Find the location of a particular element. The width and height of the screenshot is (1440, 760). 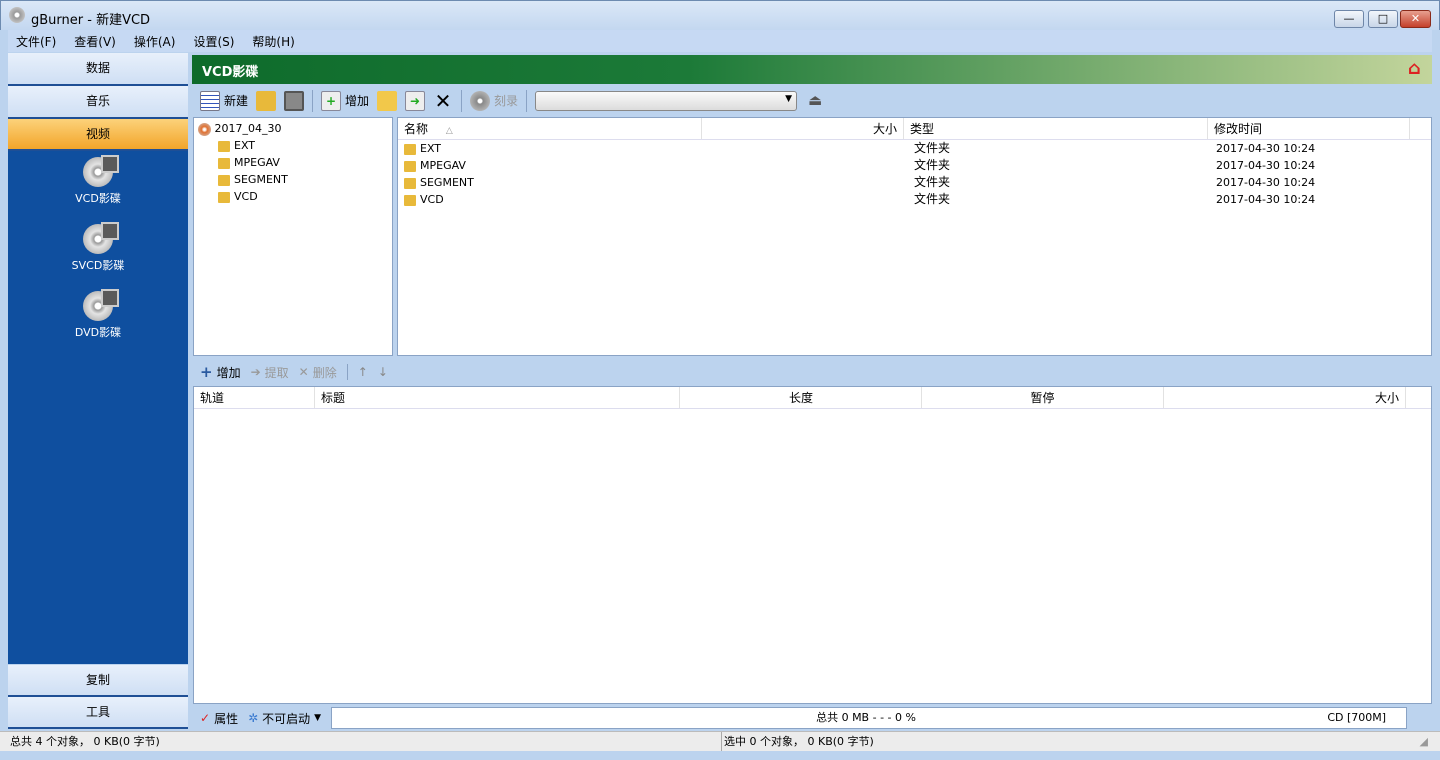

arrow-right-icon: ➔ is located at coordinates (255, 372).